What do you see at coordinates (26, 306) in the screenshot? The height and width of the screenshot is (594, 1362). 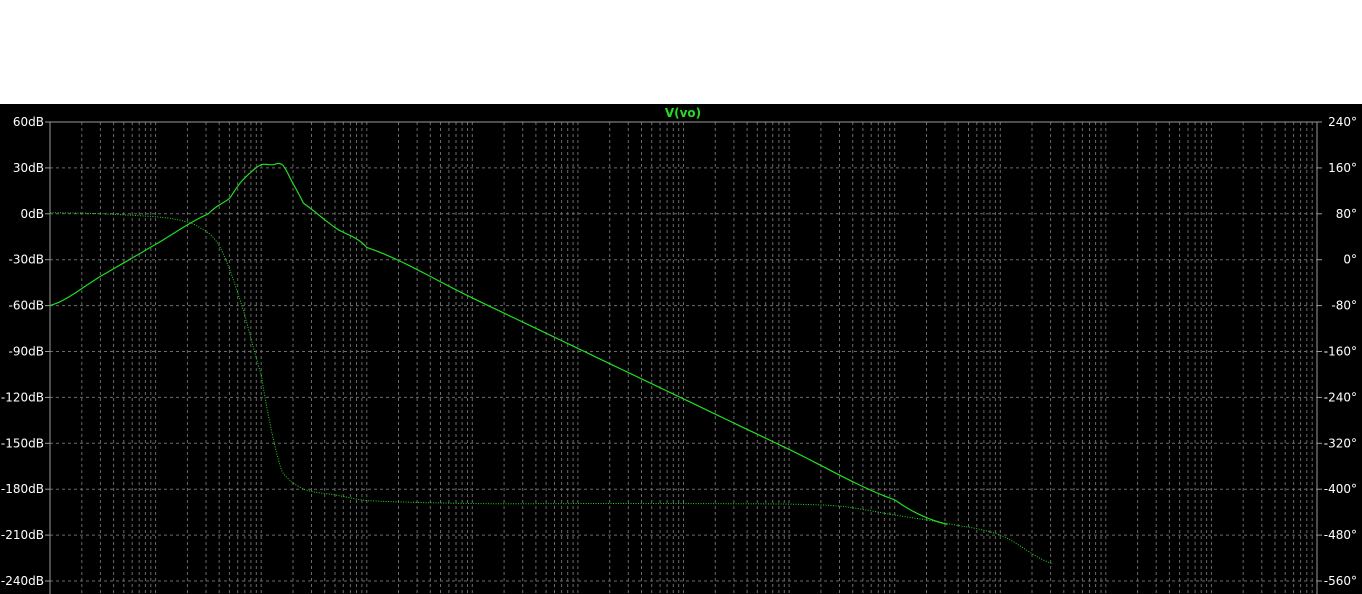 I see `left-tick-label: -60dB` at bounding box center [26, 306].